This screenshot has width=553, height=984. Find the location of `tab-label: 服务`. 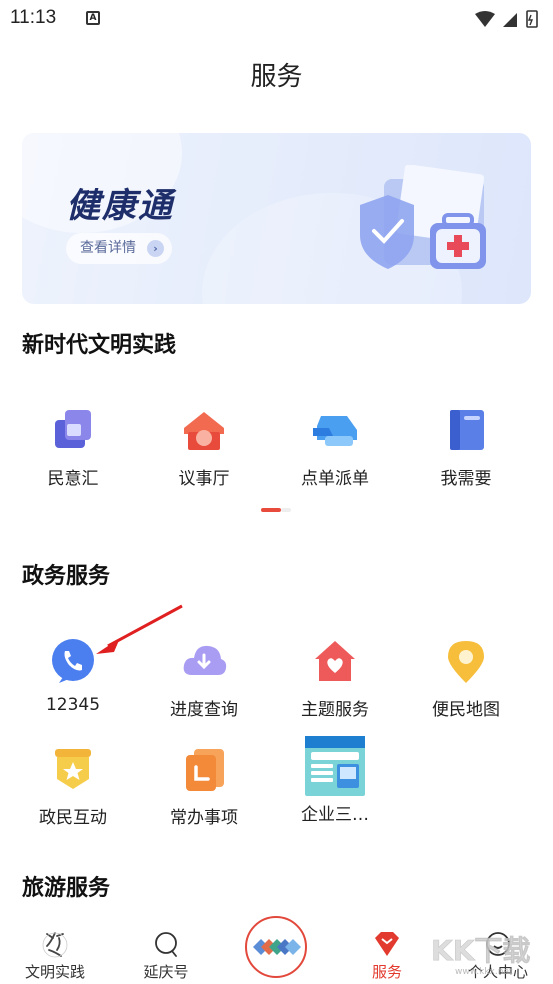

tab-label: 服务 is located at coordinates (386, 972).